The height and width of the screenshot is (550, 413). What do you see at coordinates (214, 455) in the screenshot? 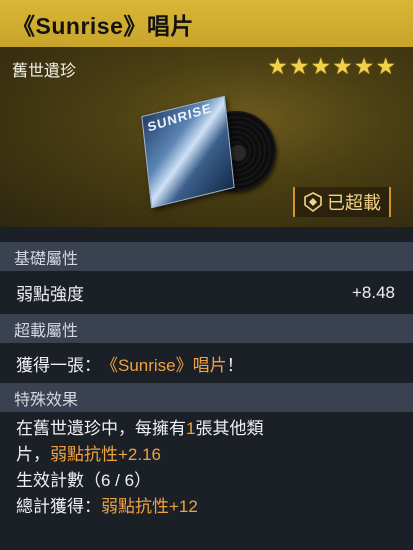
I see `special-line-2: 片，弱點抗性+2.16` at bounding box center [214, 455].